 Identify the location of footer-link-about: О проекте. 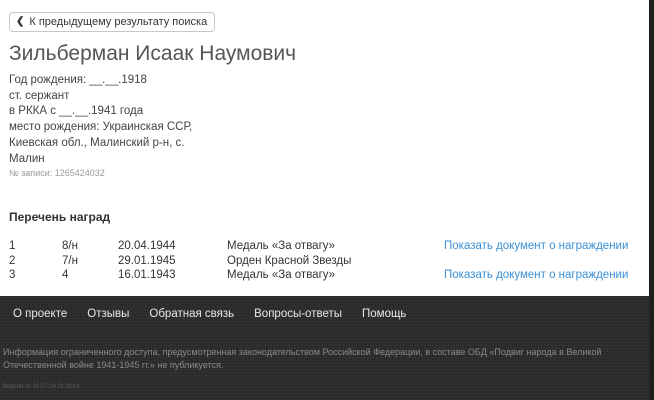
(40, 314).